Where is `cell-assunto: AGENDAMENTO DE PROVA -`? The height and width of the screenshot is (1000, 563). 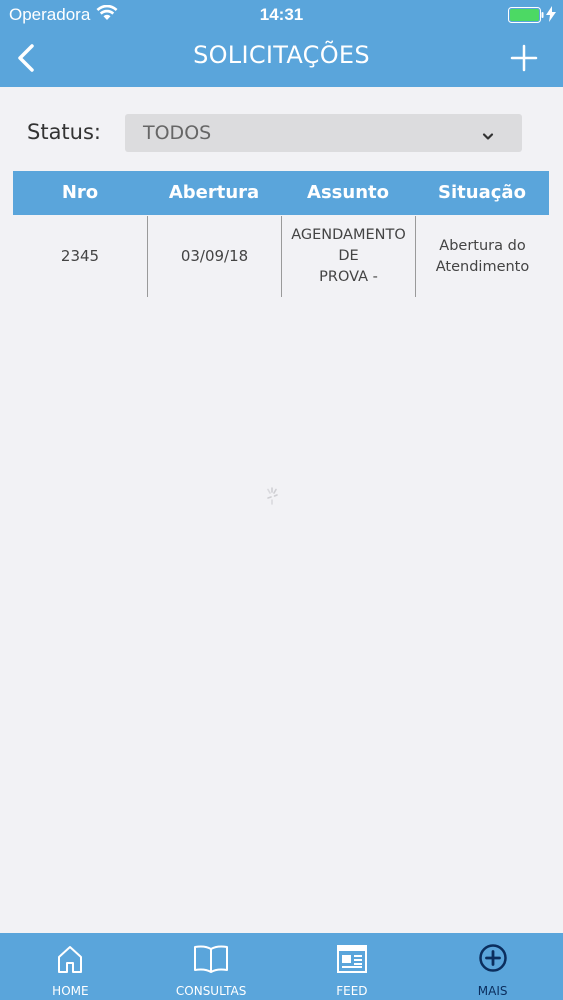 cell-assunto: AGENDAMENTO DE PROVA - is located at coordinates (348, 256).